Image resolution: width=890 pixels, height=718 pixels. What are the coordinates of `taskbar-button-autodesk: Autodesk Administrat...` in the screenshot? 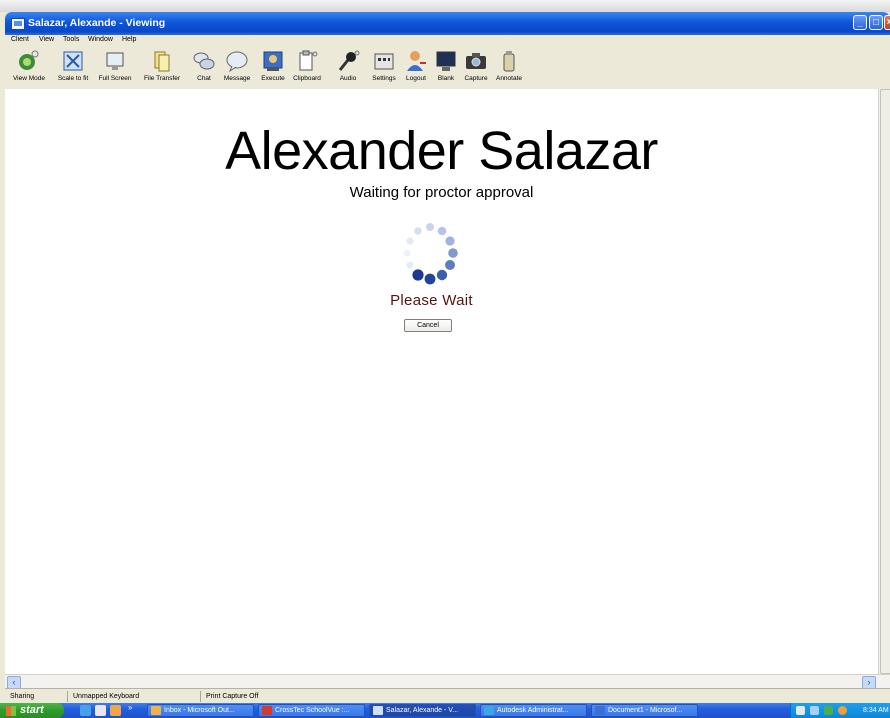 It's located at (533, 710).